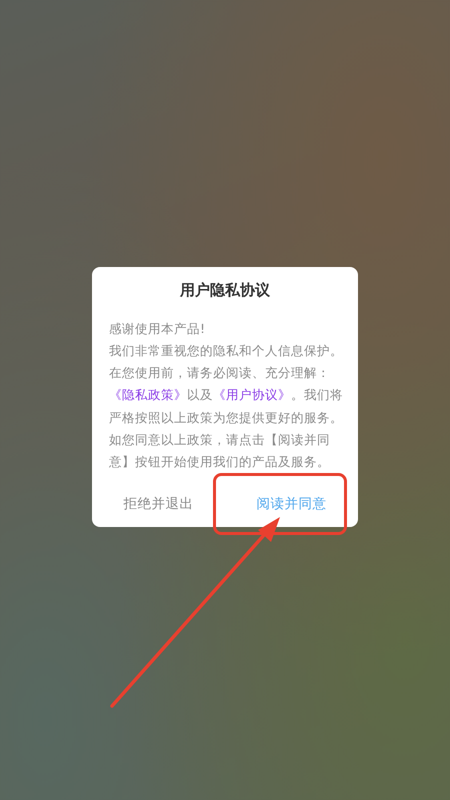  Describe the element at coordinates (158, 505) in the screenshot. I see `decline-button: 拒绝并退出` at that location.